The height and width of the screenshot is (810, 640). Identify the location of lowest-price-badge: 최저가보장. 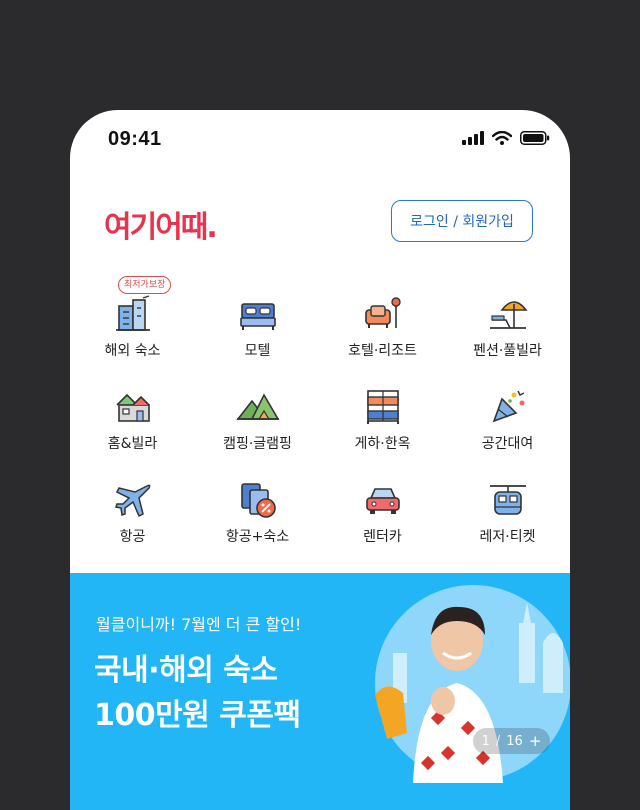
(145, 285).